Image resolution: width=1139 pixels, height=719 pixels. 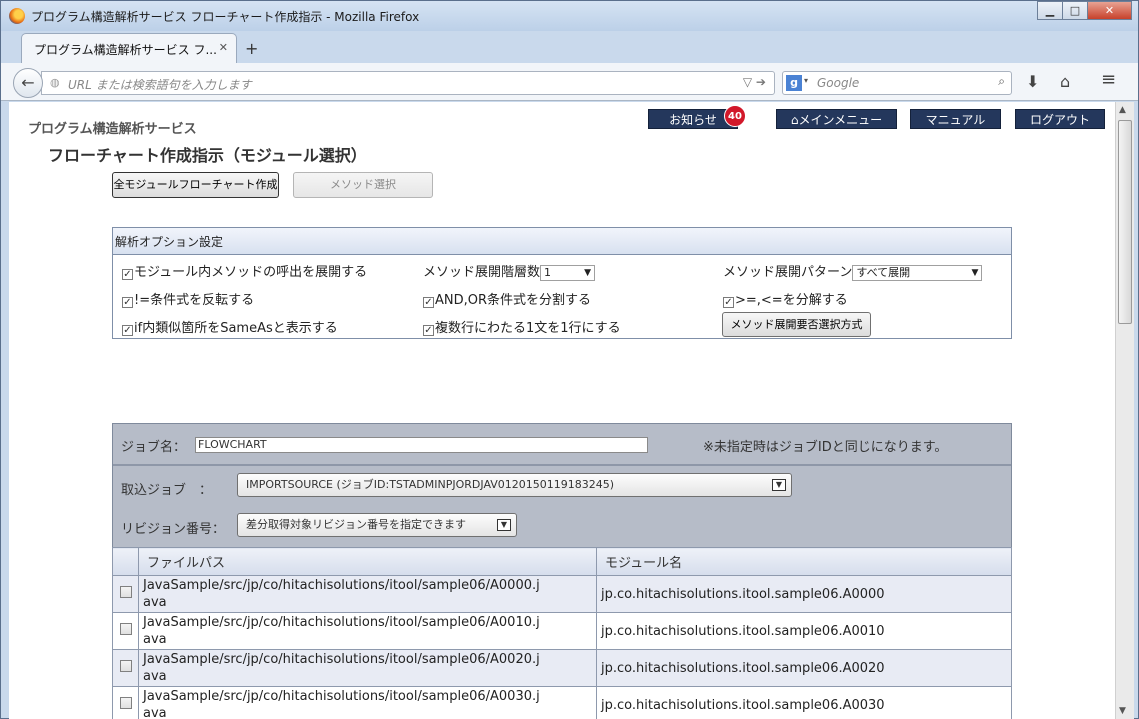 I want to click on decompose-ge-le-option: ✓ >=,<=を分解する, so click(x=785, y=298).